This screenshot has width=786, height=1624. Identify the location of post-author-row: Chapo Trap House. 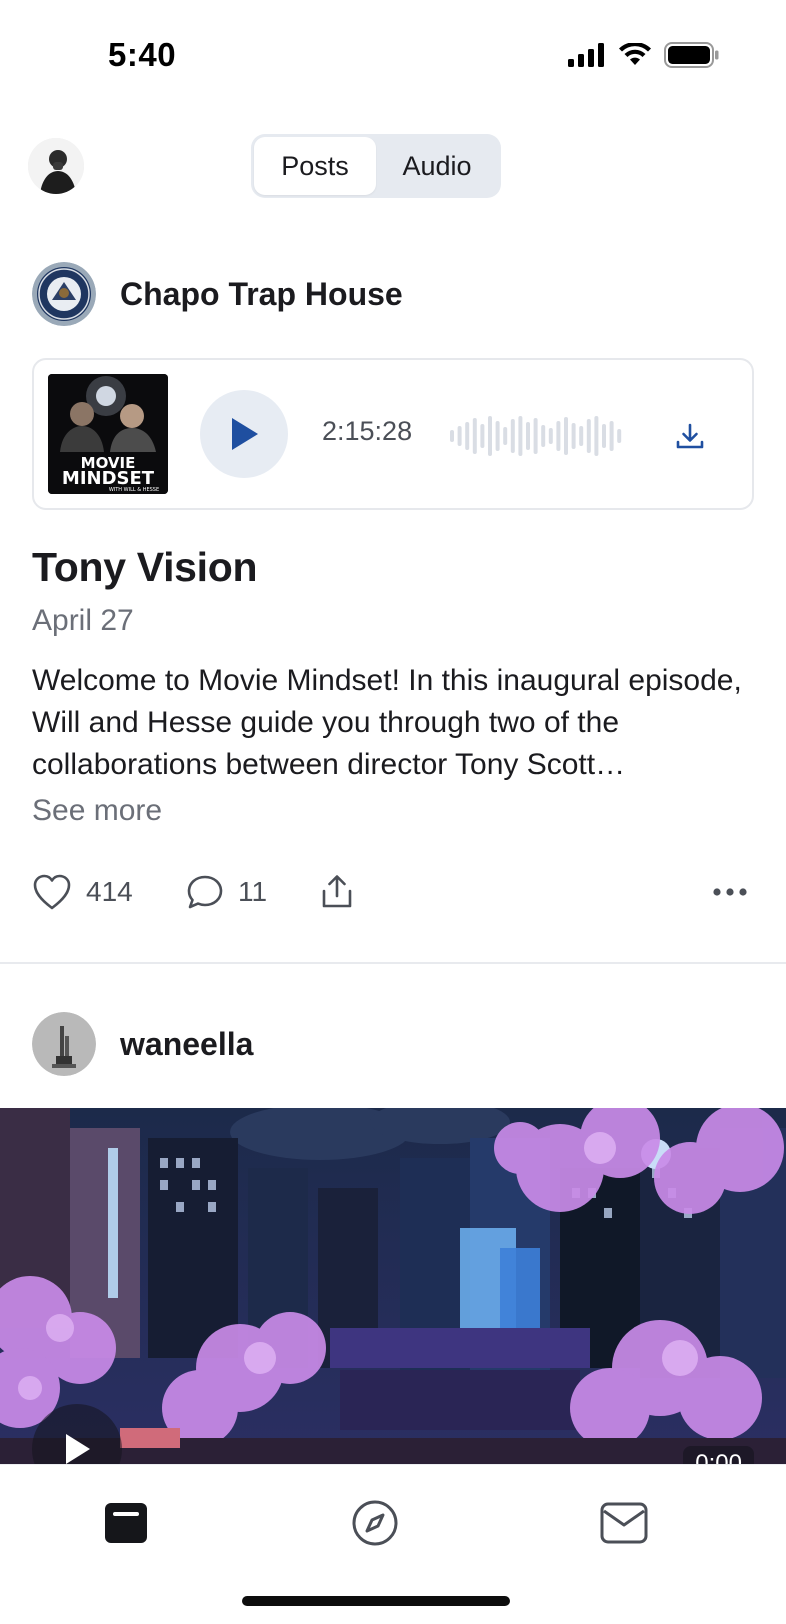
(217, 294).